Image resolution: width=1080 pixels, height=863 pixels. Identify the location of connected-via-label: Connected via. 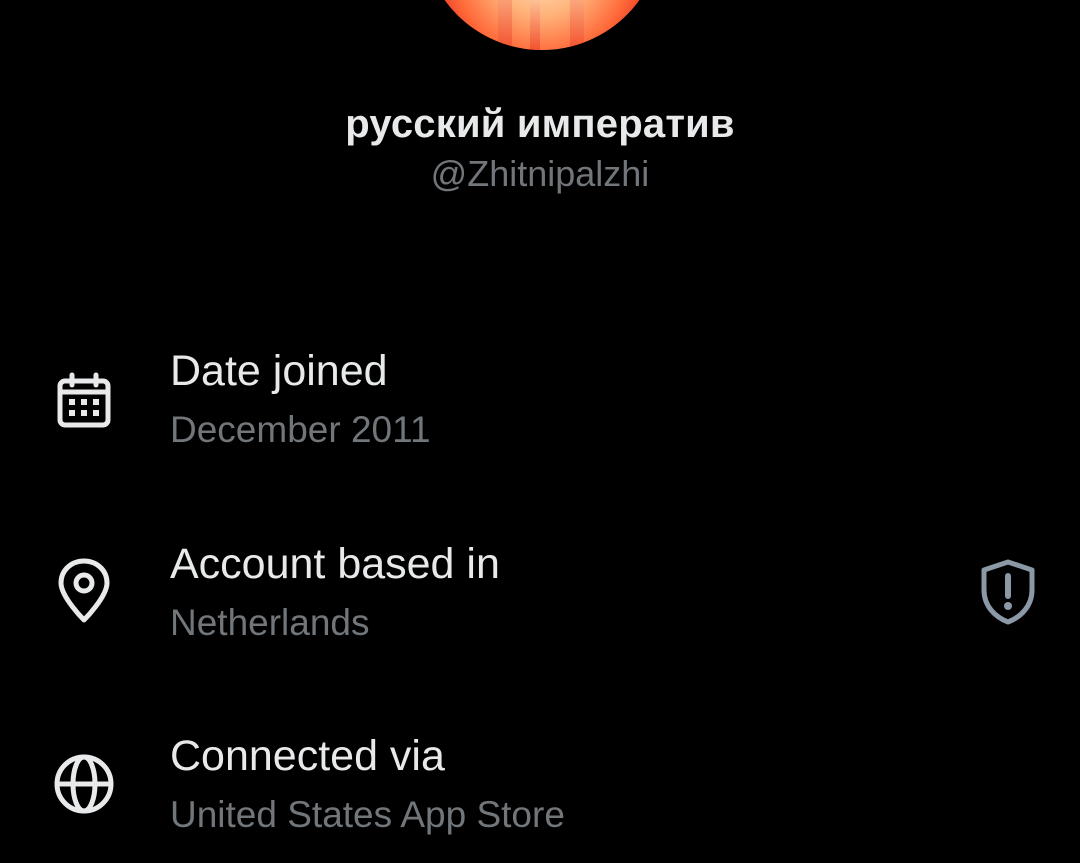
(307, 756).